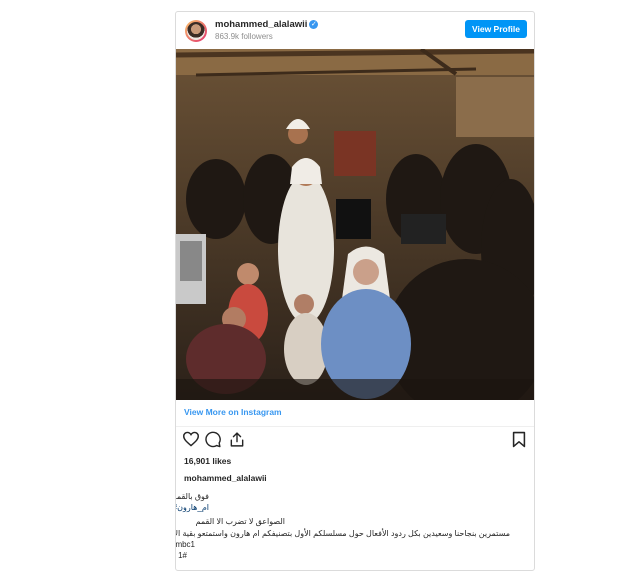 This screenshot has width=624, height=571. Describe the element at coordinates (240, 521) in the screenshot. I see `caption-line-3: الصواعق لا تضرب الا القمم` at that location.